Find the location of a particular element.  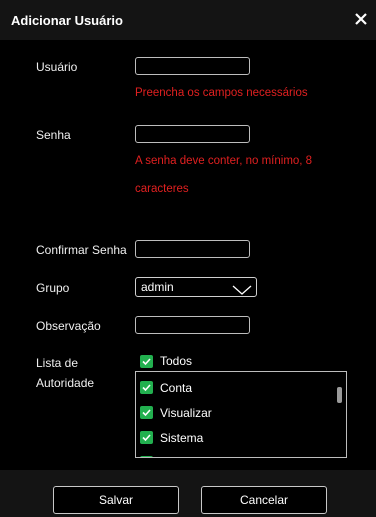

password-error-line1: A senha deve conter, no mínimo, 8 is located at coordinates (224, 161).